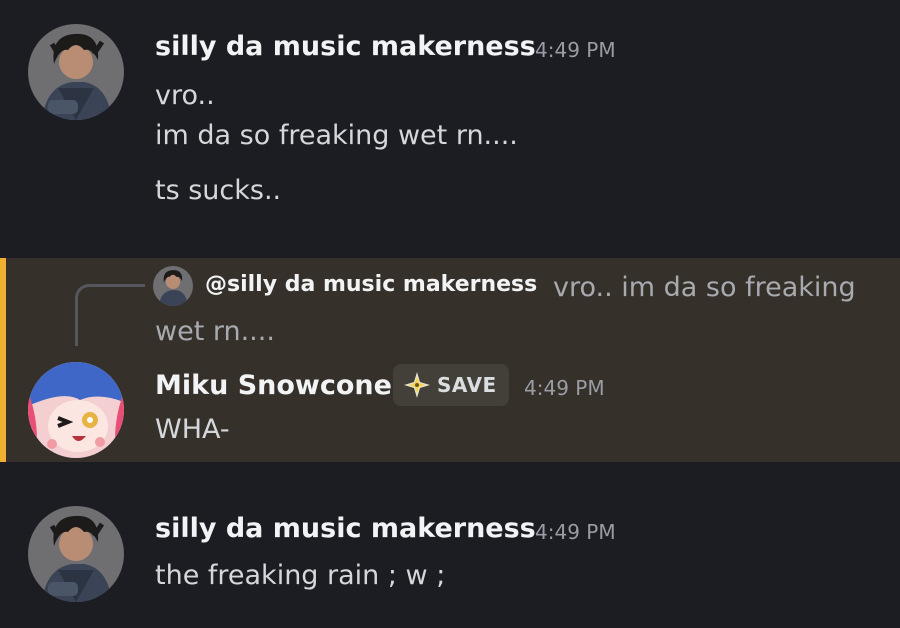 This screenshot has width=900, height=628. What do you see at coordinates (3, 360) in the screenshot?
I see `mention-bar` at bounding box center [3, 360].